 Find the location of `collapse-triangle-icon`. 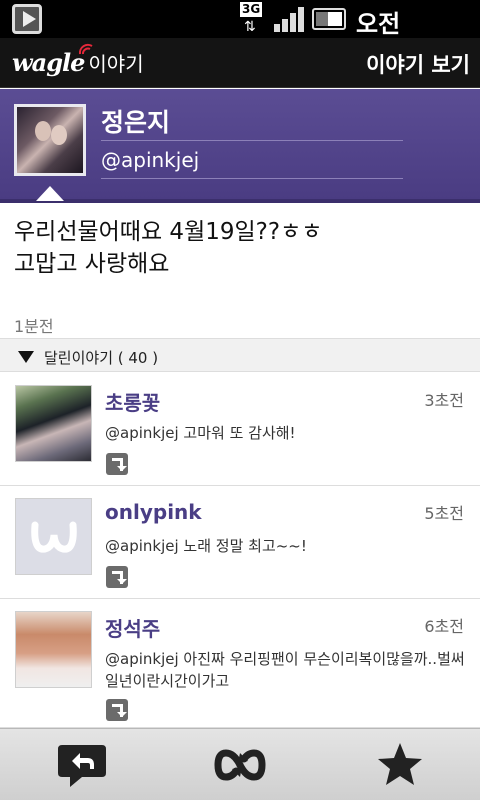

collapse-triangle-icon is located at coordinates (26, 357).